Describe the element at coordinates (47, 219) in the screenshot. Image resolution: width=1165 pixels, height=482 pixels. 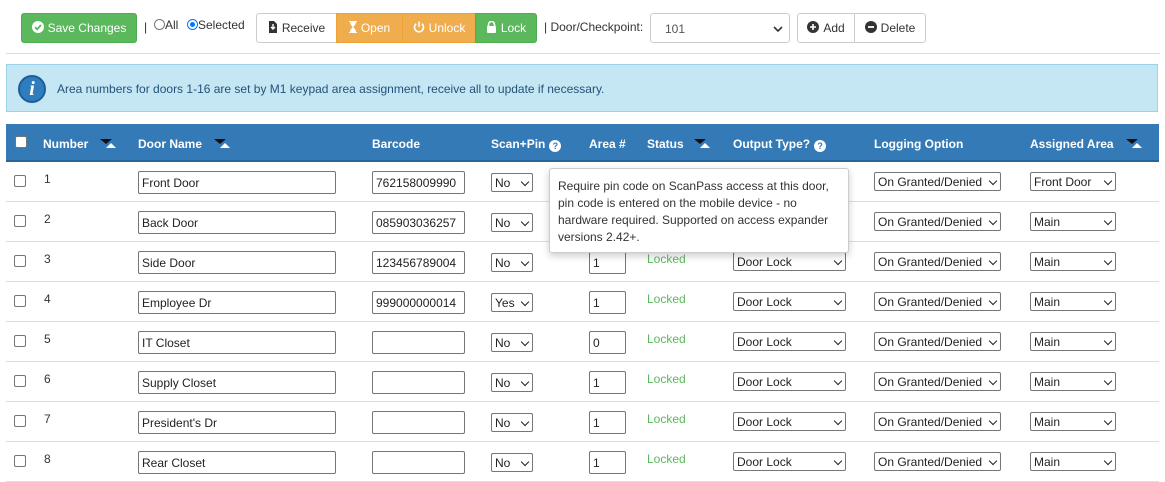
I see `door-number: 2` at that location.